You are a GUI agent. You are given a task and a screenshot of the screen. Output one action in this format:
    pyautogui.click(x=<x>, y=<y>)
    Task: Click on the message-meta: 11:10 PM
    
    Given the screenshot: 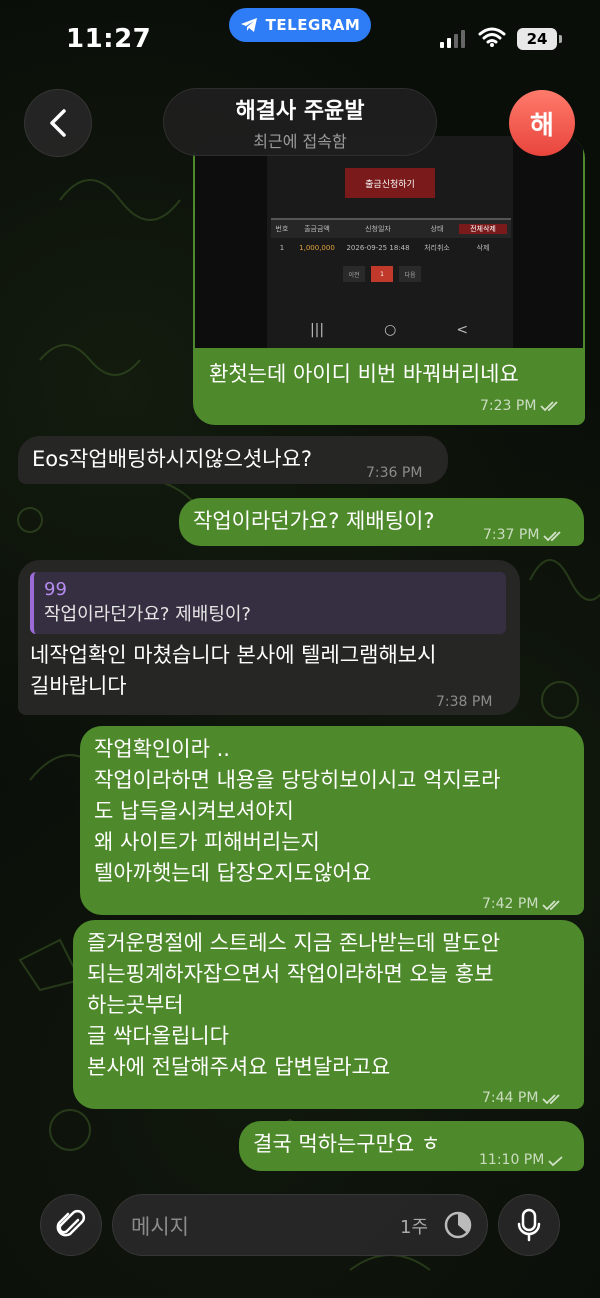 What is the action you would take?
    pyautogui.click(x=521, y=1160)
    